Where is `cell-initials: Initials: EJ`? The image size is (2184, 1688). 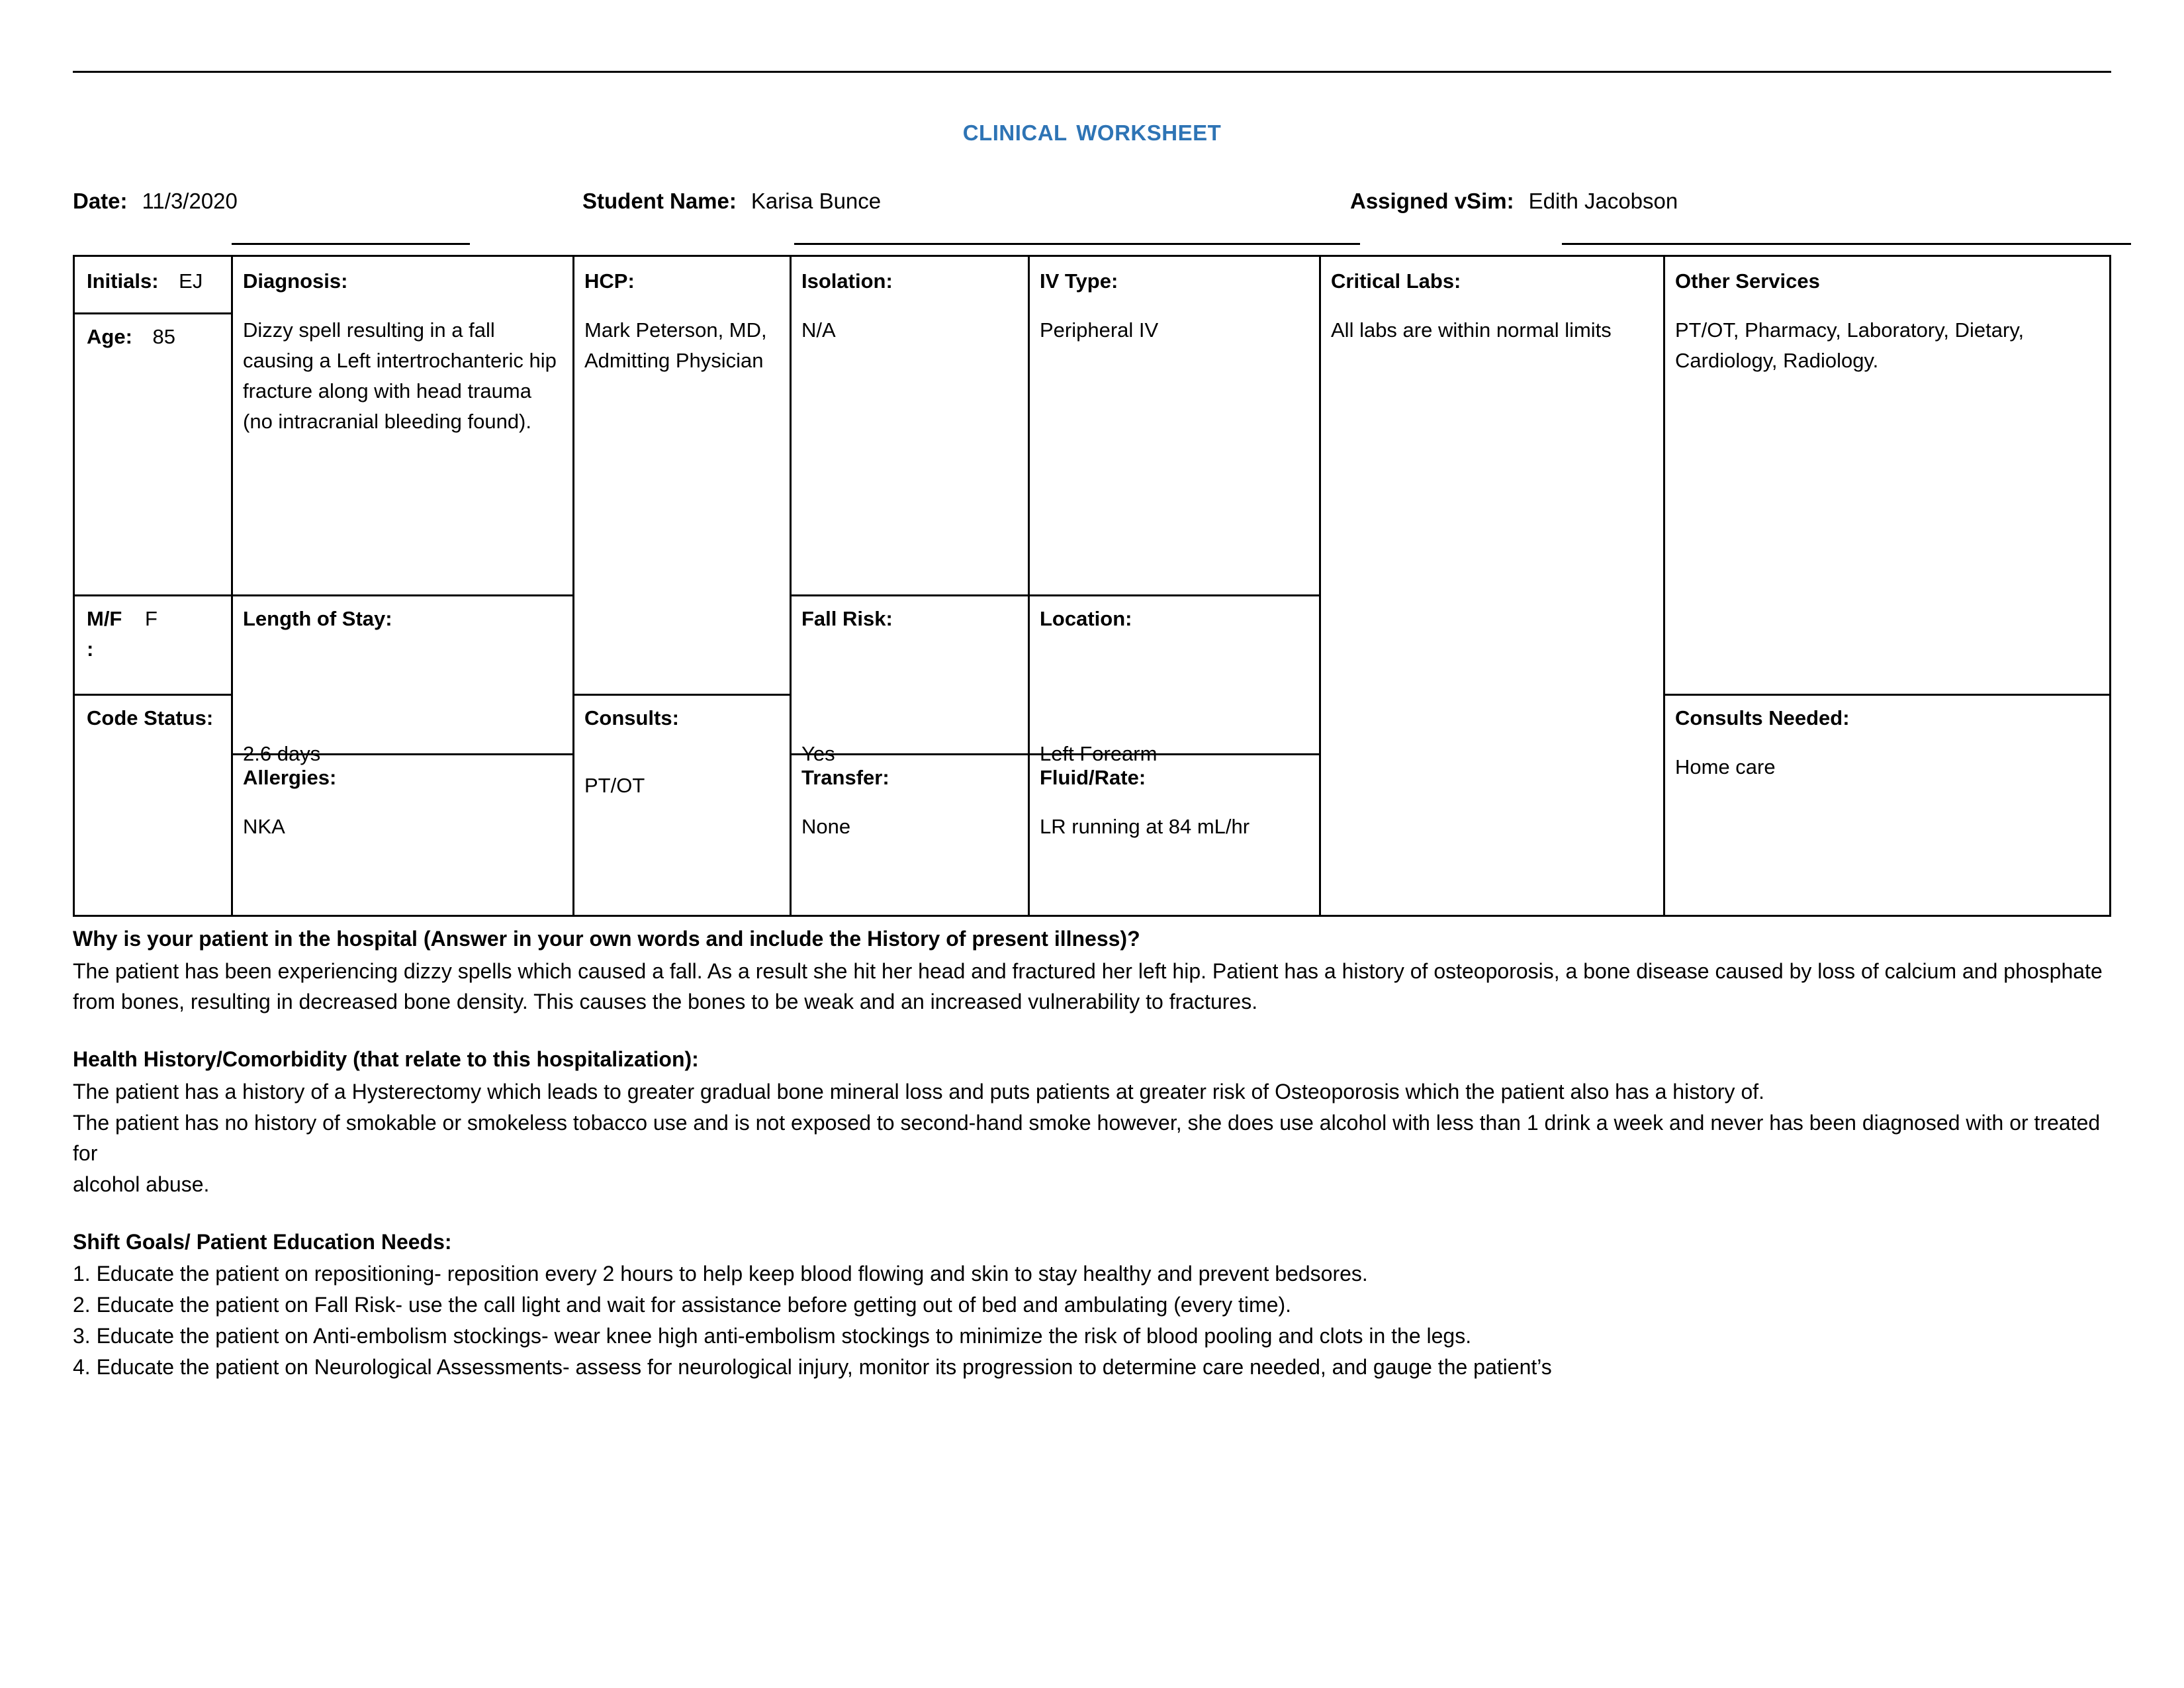
cell-initials: Initials: EJ is located at coordinates (153, 277).